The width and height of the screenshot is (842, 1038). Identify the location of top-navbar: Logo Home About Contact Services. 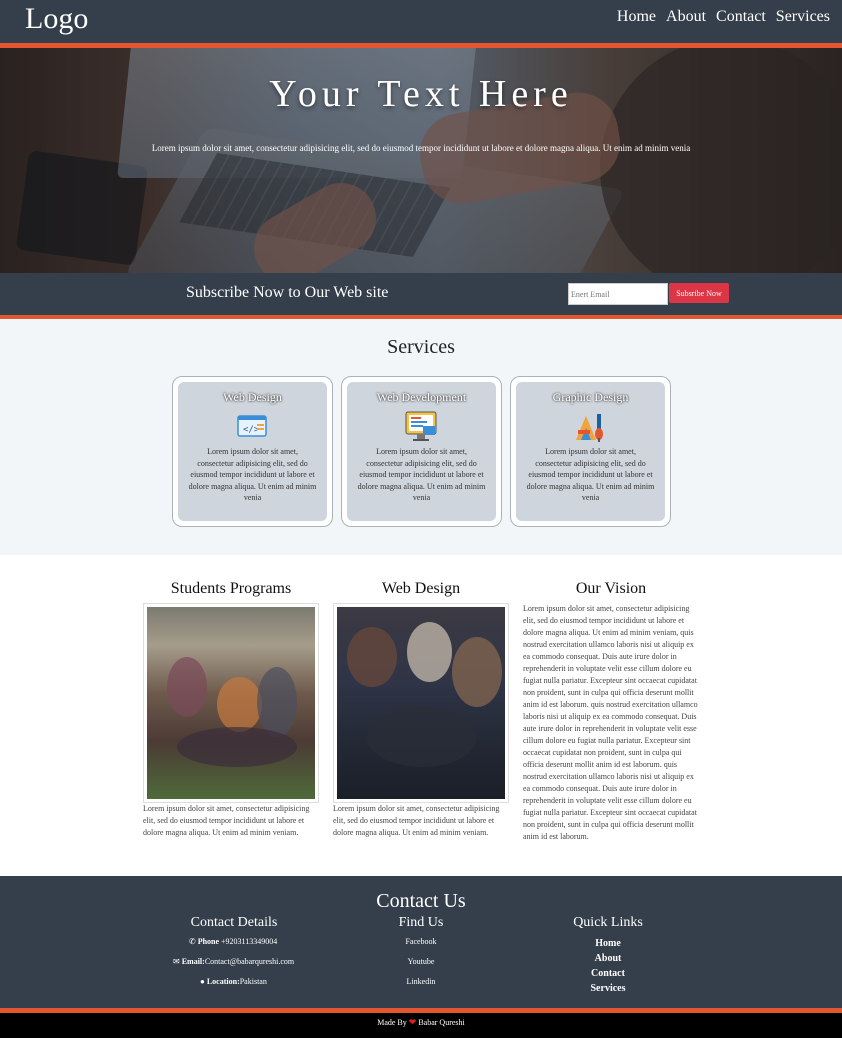
(421, 21).